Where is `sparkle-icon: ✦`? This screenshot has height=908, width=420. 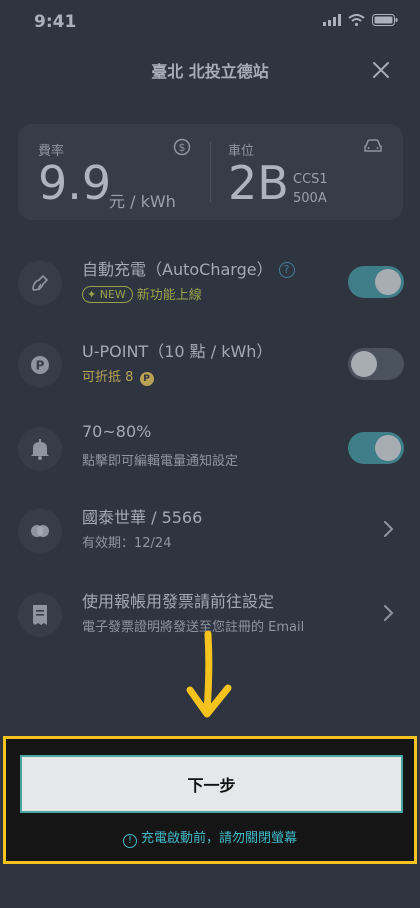
sparkle-icon: ✦ is located at coordinates (92, 294).